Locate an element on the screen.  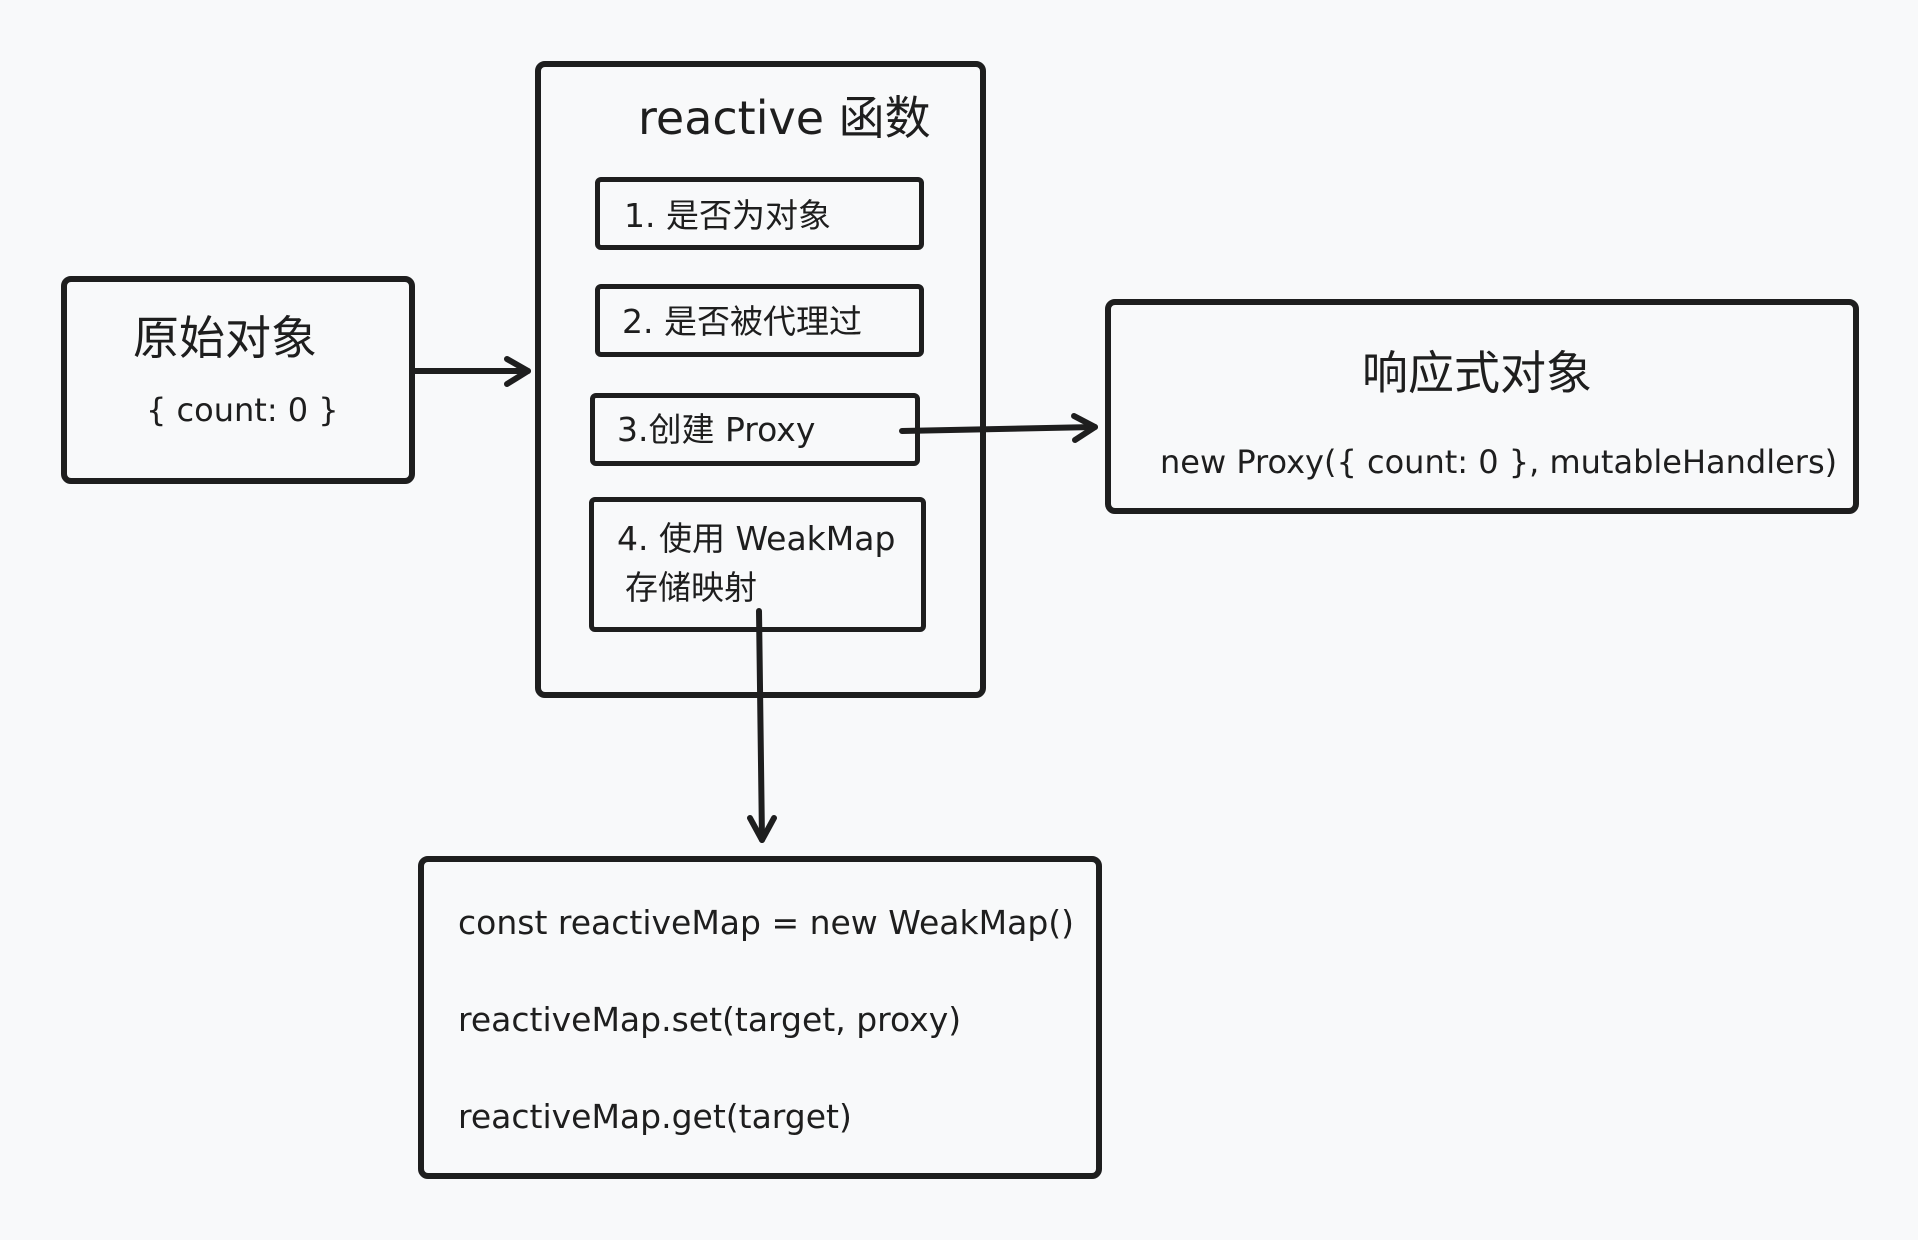
reactive-object-title: 响应式对象 is located at coordinates (1477, 373).